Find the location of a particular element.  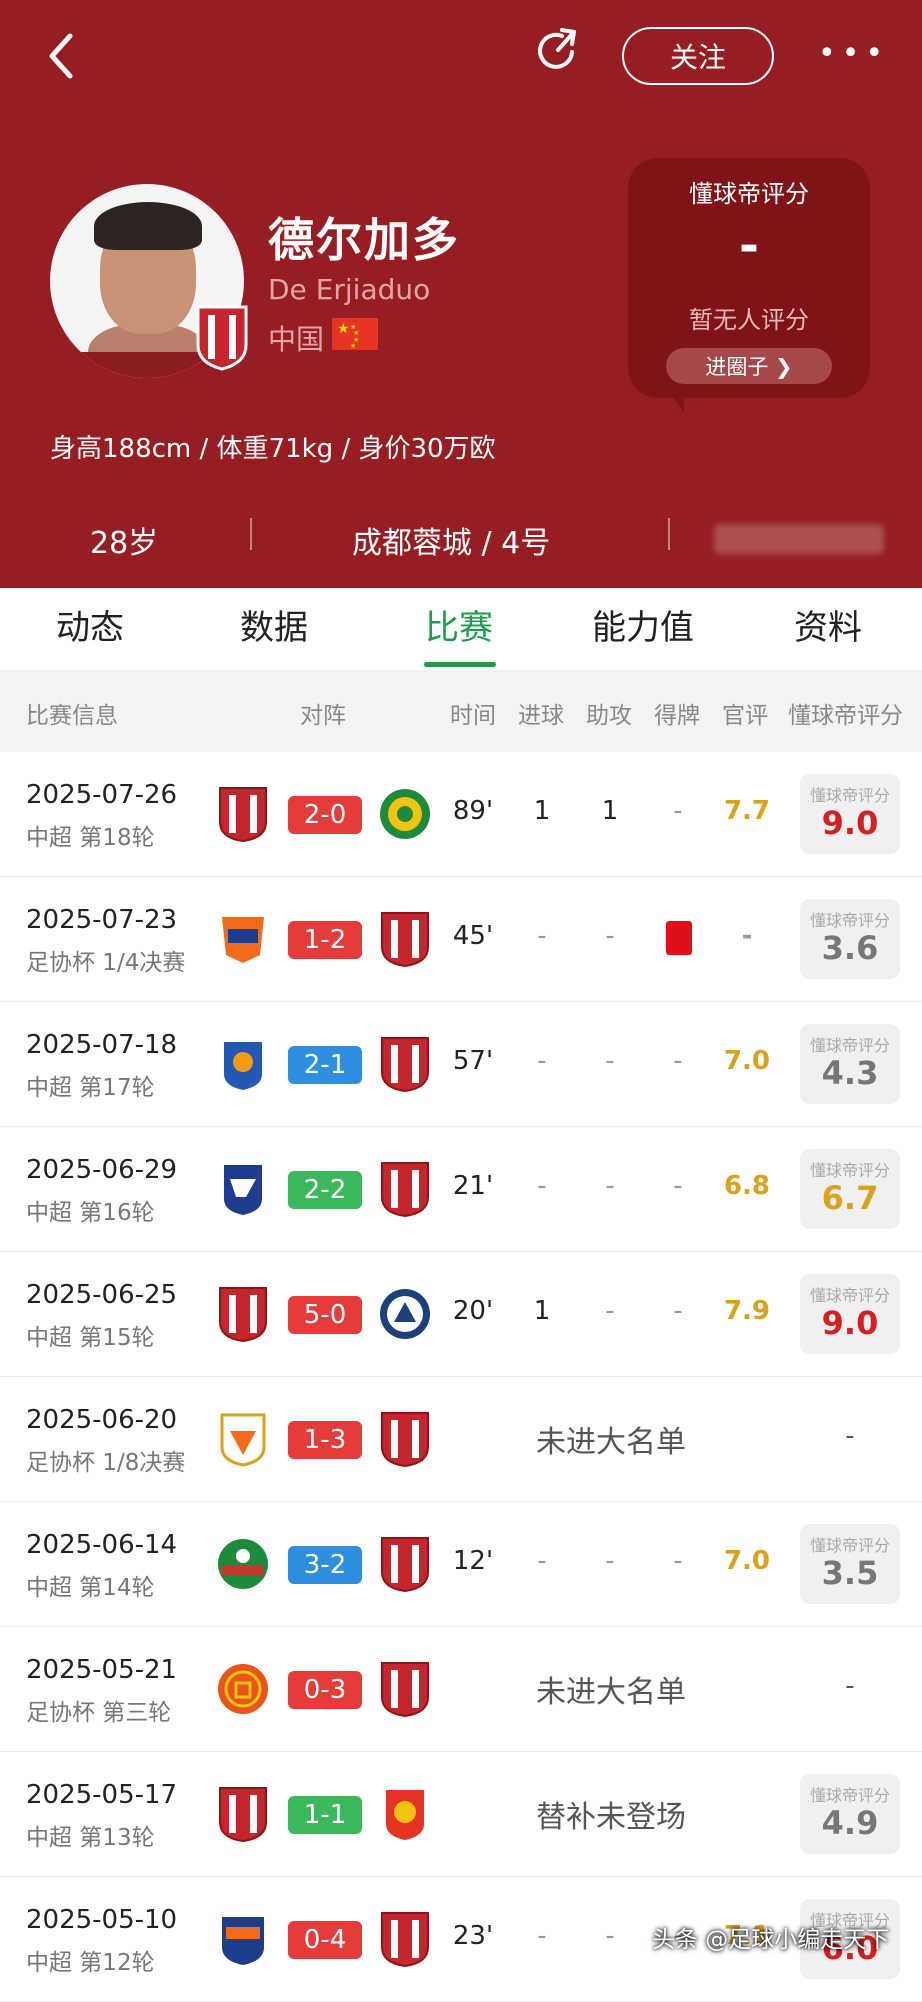

player-name: 德尔加多 is located at coordinates (364, 240).